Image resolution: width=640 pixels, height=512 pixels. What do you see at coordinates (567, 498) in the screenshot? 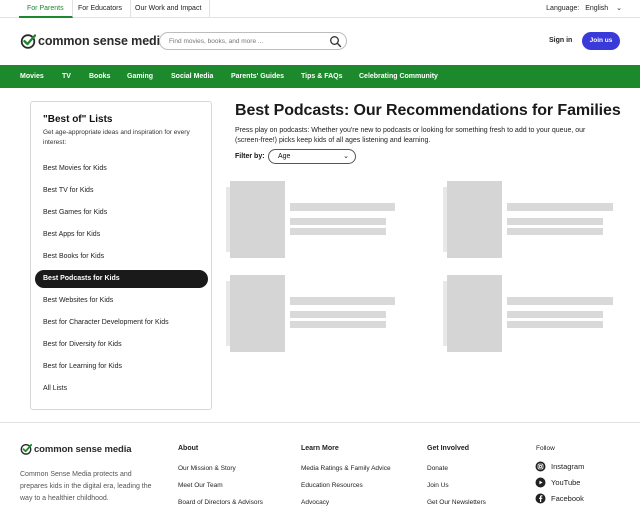
I see `social-label: Facebook` at bounding box center [567, 498].